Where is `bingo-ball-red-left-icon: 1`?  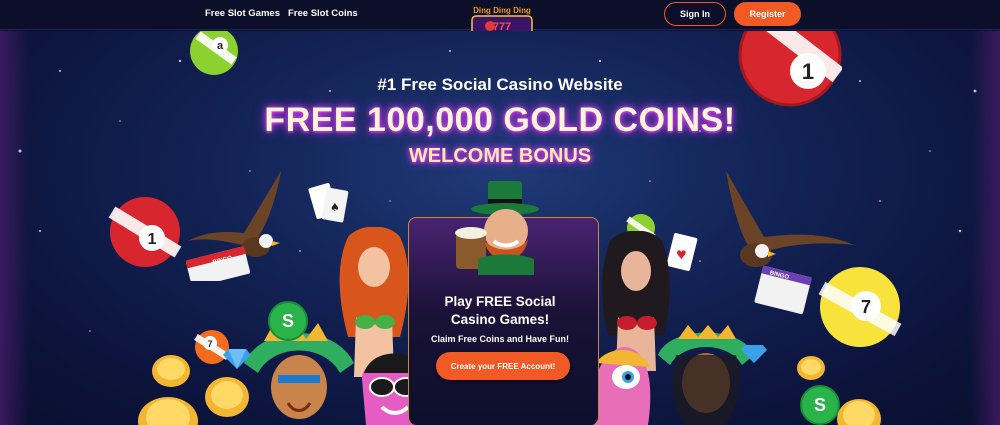 bingo-ball-red-left-icon: 1 is located at coordinates (145, 232).